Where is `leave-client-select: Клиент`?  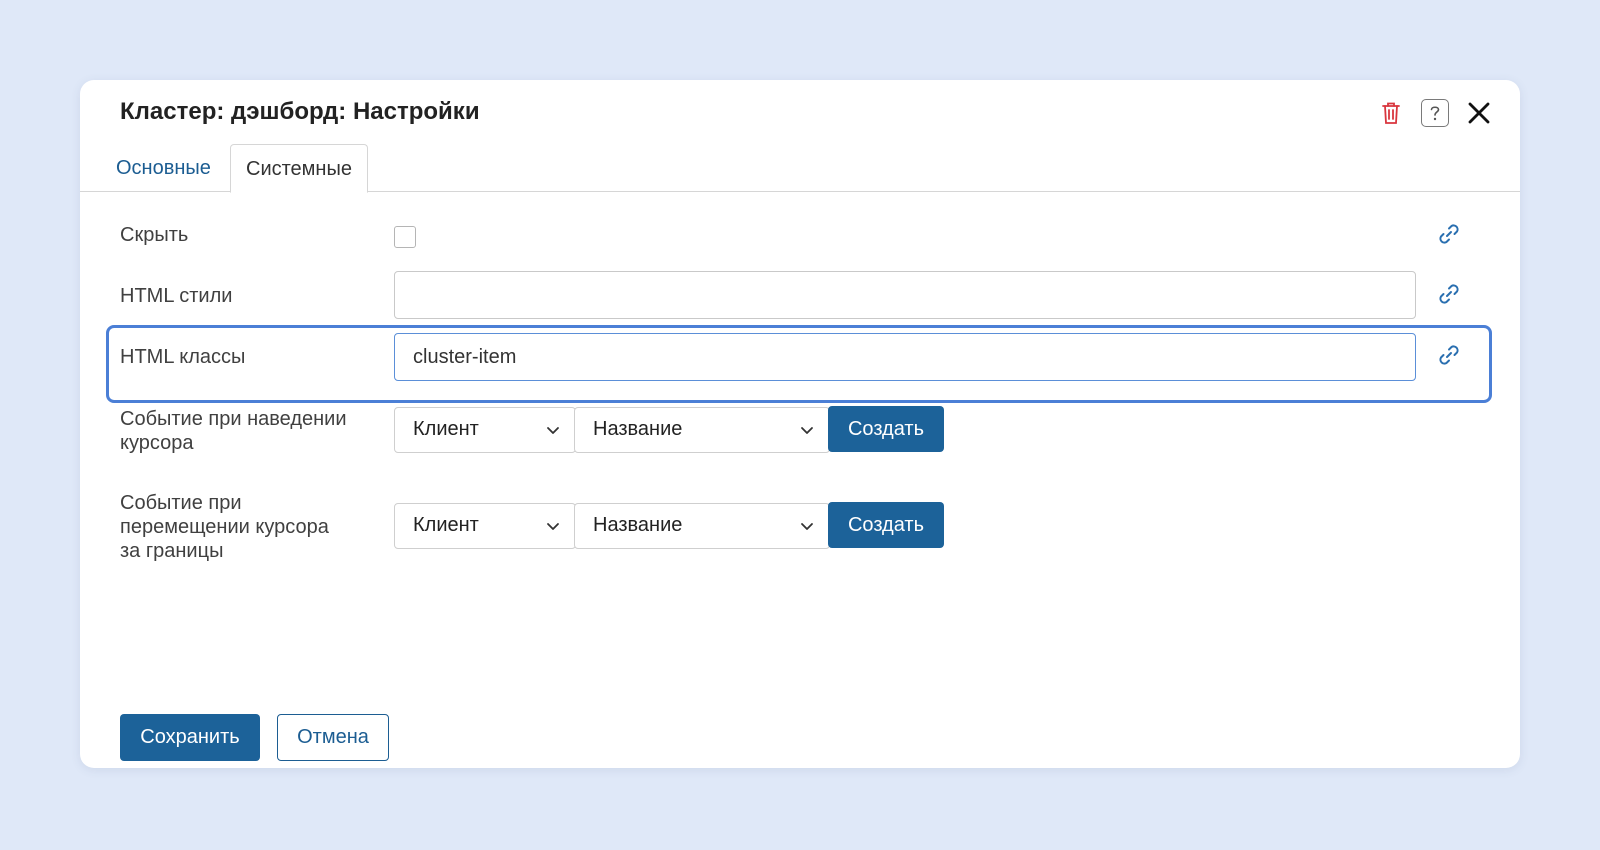
leave-client-select: Клиент is located at coordinates (485, 526).